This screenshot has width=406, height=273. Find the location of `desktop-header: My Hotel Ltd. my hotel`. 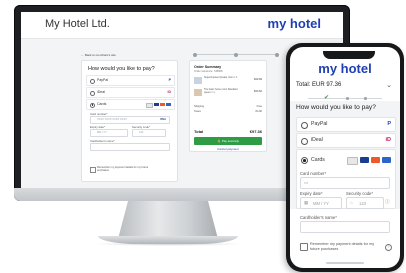

desktop-header: My Hotel Ltd. my hotel is located at coordinates (182, 25).